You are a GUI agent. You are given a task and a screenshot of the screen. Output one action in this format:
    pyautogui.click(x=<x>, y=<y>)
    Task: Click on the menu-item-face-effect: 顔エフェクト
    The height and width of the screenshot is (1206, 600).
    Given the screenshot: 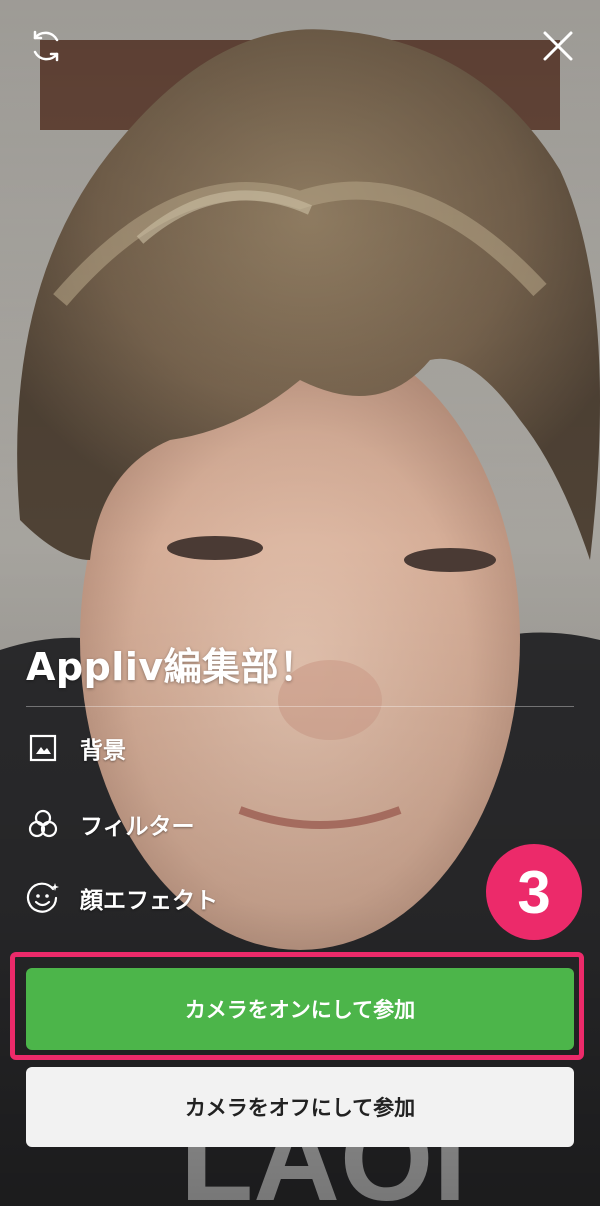 What is the action you would take?
    pyautogui.click(x=122, y=898)
    